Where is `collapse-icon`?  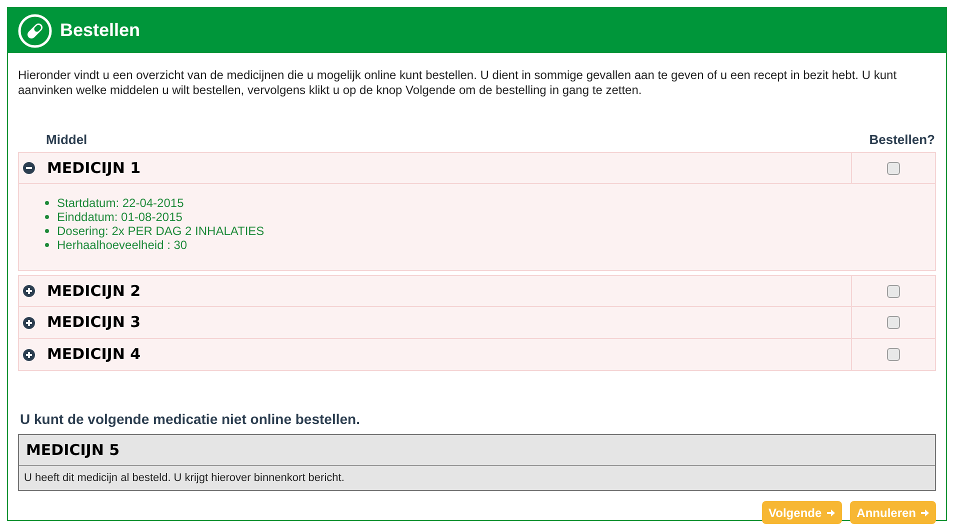
collapse-icon is located at coordinates (29, 168).